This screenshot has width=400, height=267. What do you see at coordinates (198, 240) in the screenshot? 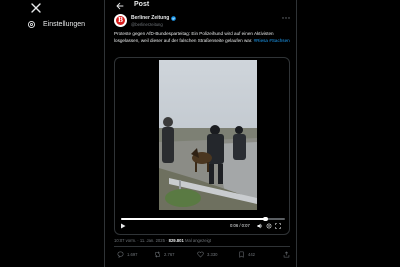
I see `views-label: Mal angezeigt` at bounding box center [198, 240].